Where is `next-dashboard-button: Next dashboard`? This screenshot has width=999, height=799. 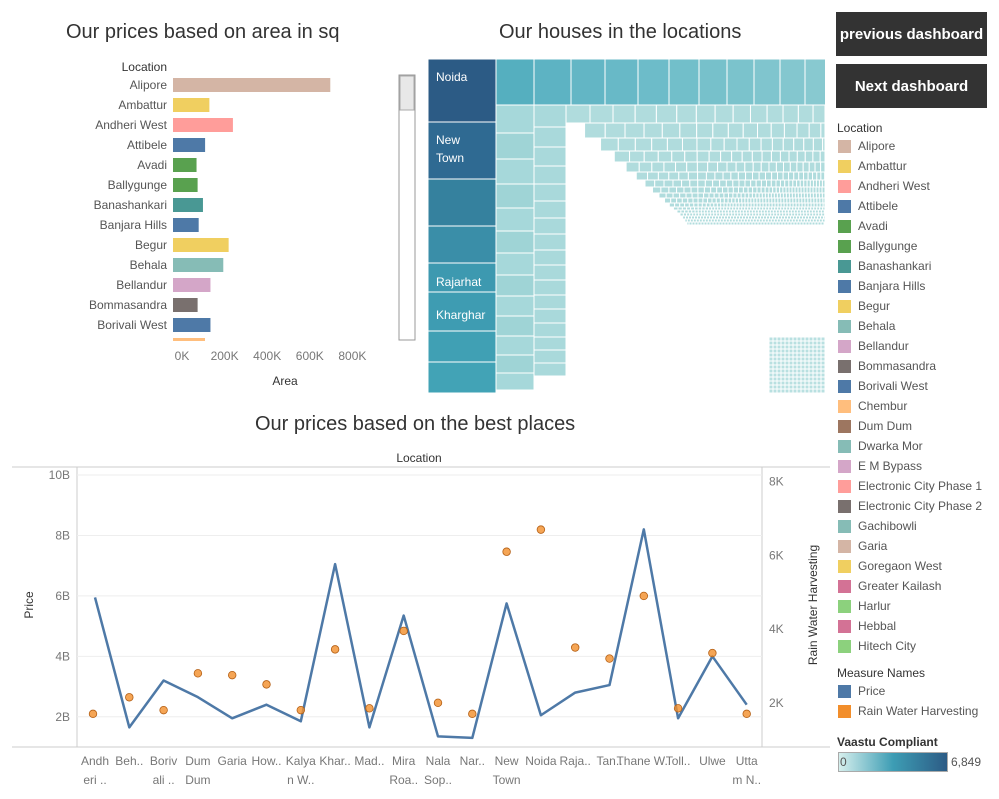
next-dashboard-button: Next dashboard is located at coordinates (911, 86).